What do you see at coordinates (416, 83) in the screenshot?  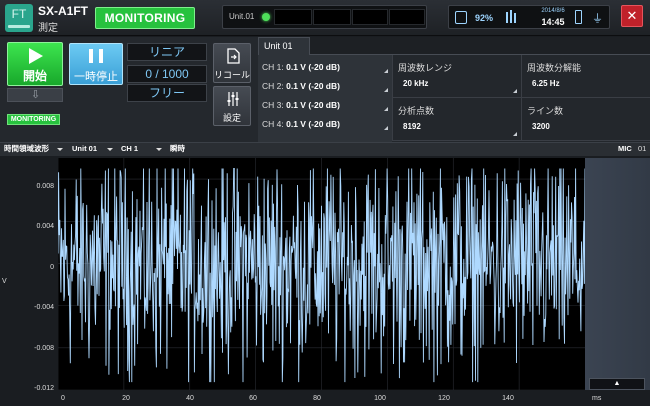 I see `param-value: 20 kHz` at bounding box center [416, 83].